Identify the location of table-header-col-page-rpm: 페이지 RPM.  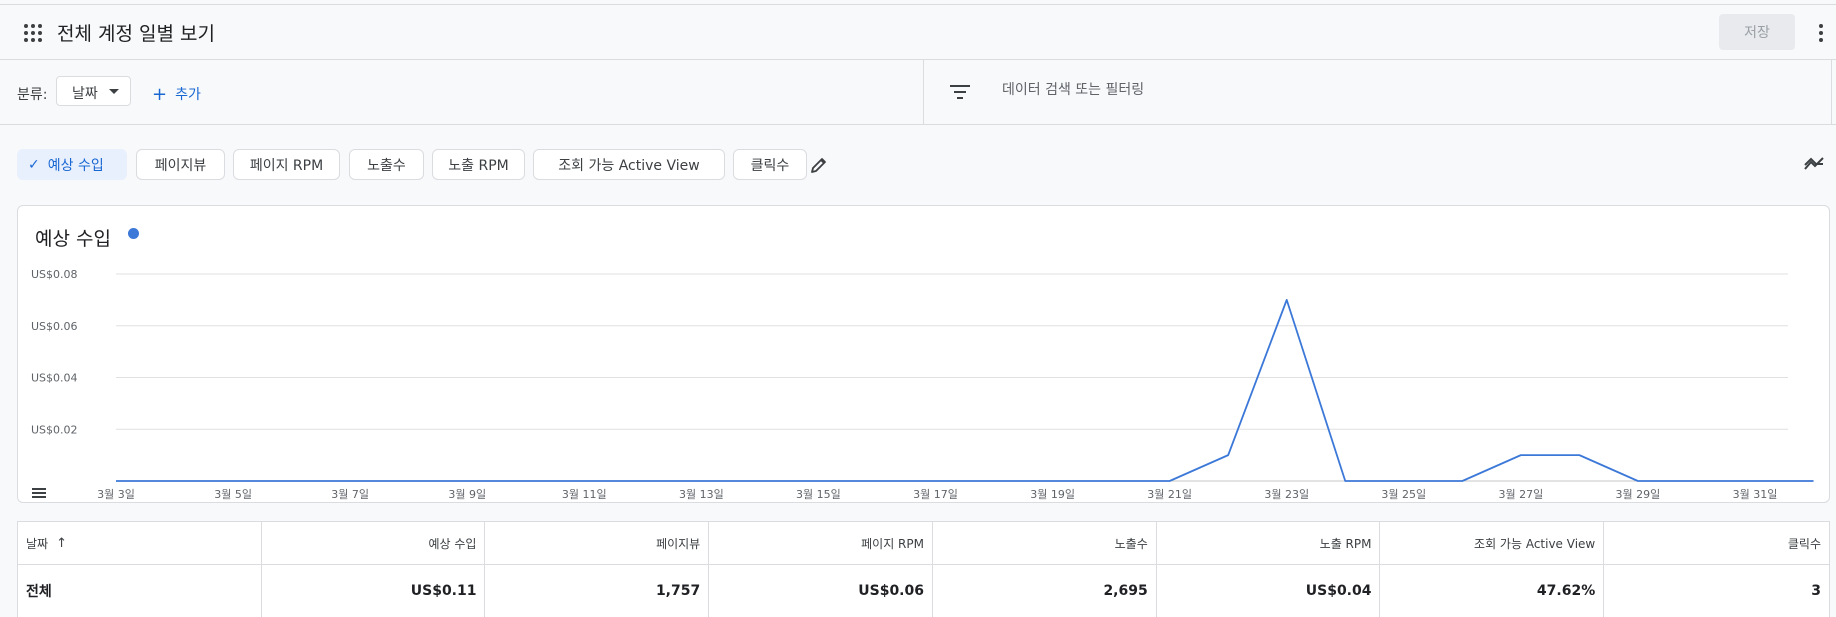
(821, 543).